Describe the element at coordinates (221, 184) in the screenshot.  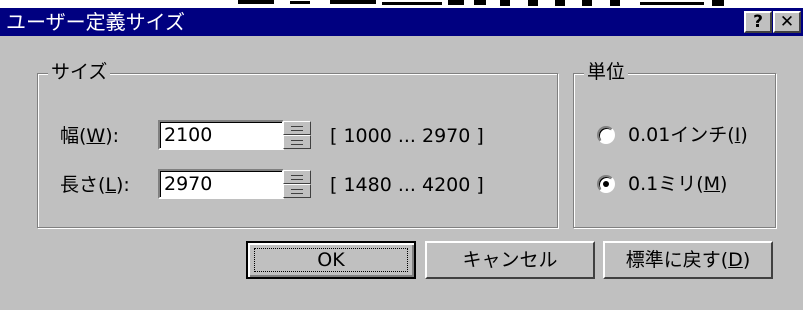
I see `length-input: 2970` at that location.